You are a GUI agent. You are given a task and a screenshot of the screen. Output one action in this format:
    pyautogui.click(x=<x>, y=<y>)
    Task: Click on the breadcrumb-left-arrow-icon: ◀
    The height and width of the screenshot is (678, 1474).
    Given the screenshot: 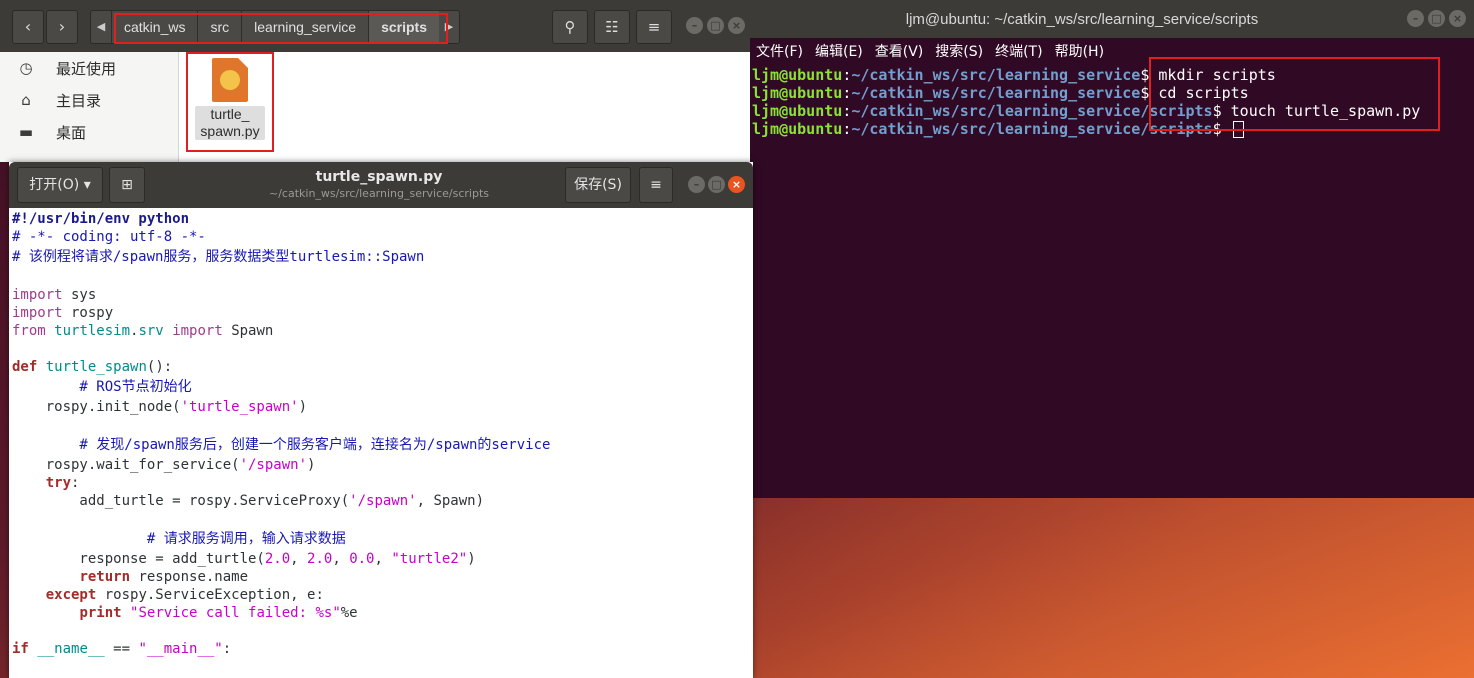 What is the action you would take?
    pyautogui.click(x=101, y=27)
    